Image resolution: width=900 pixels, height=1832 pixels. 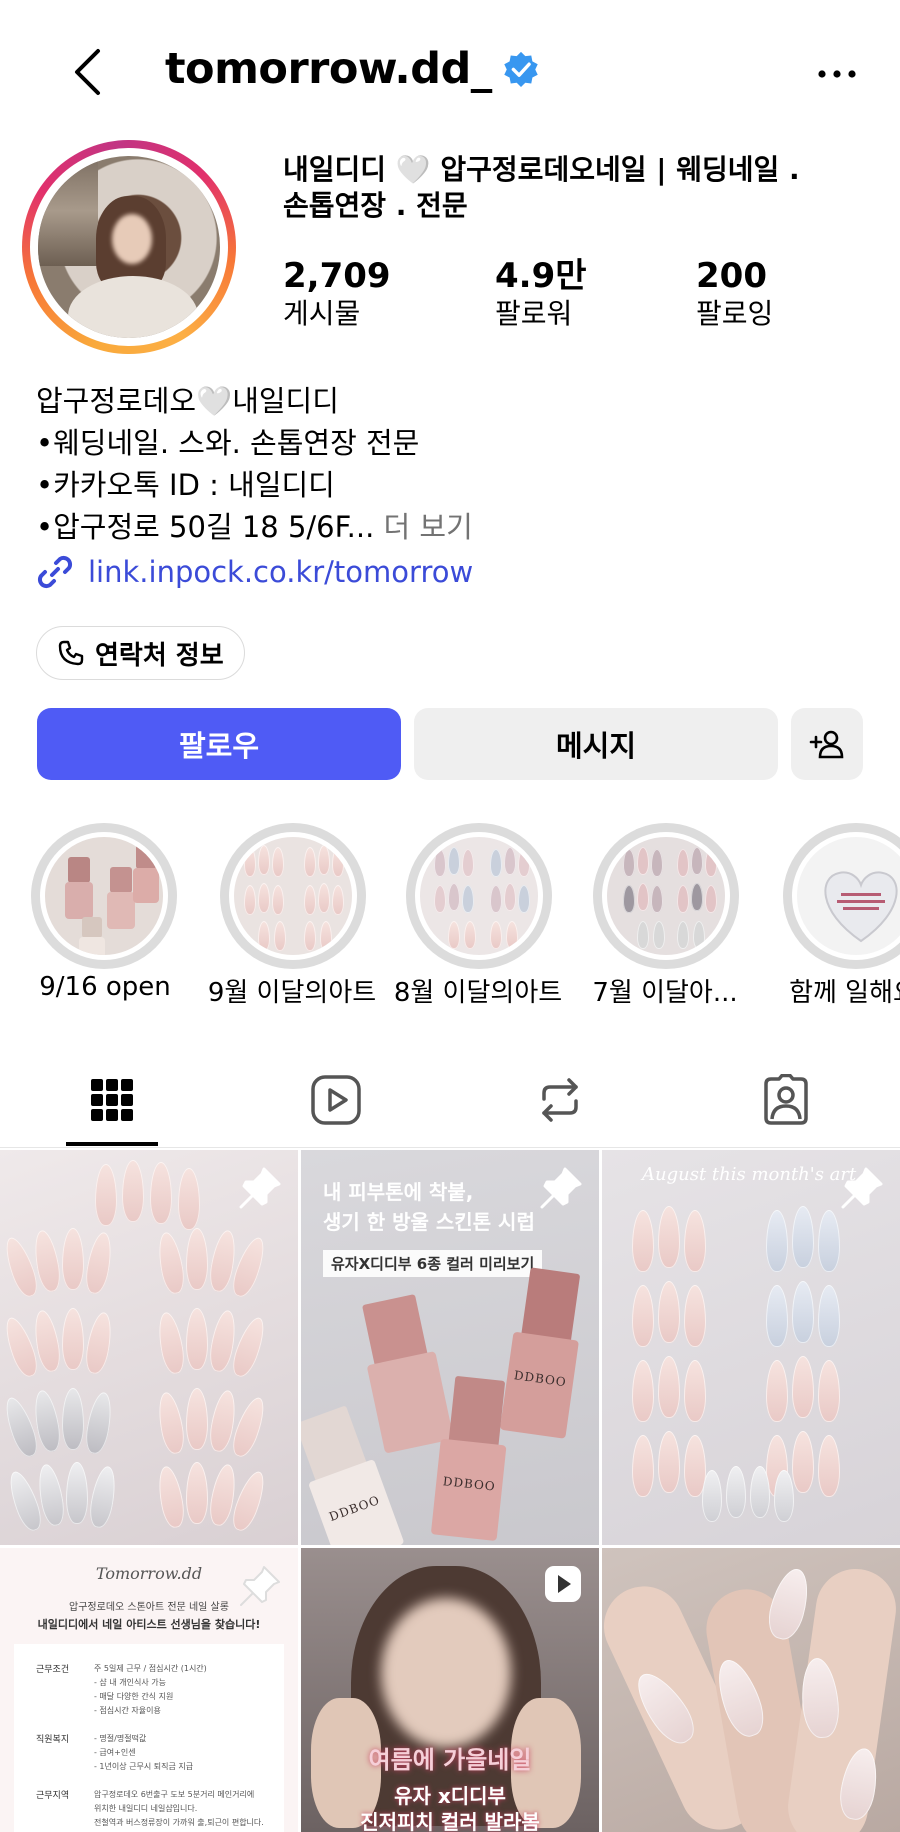 I want to click on post-overlay-text: 진저피치 컬러 발라봄, so click(x=450, y=1821).